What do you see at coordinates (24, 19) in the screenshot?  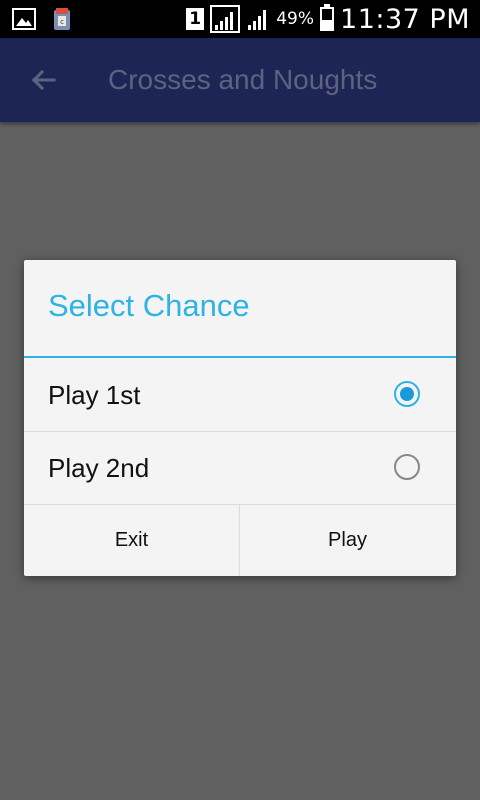 I see `image-notification-icon` at bounding box center [24, 19].